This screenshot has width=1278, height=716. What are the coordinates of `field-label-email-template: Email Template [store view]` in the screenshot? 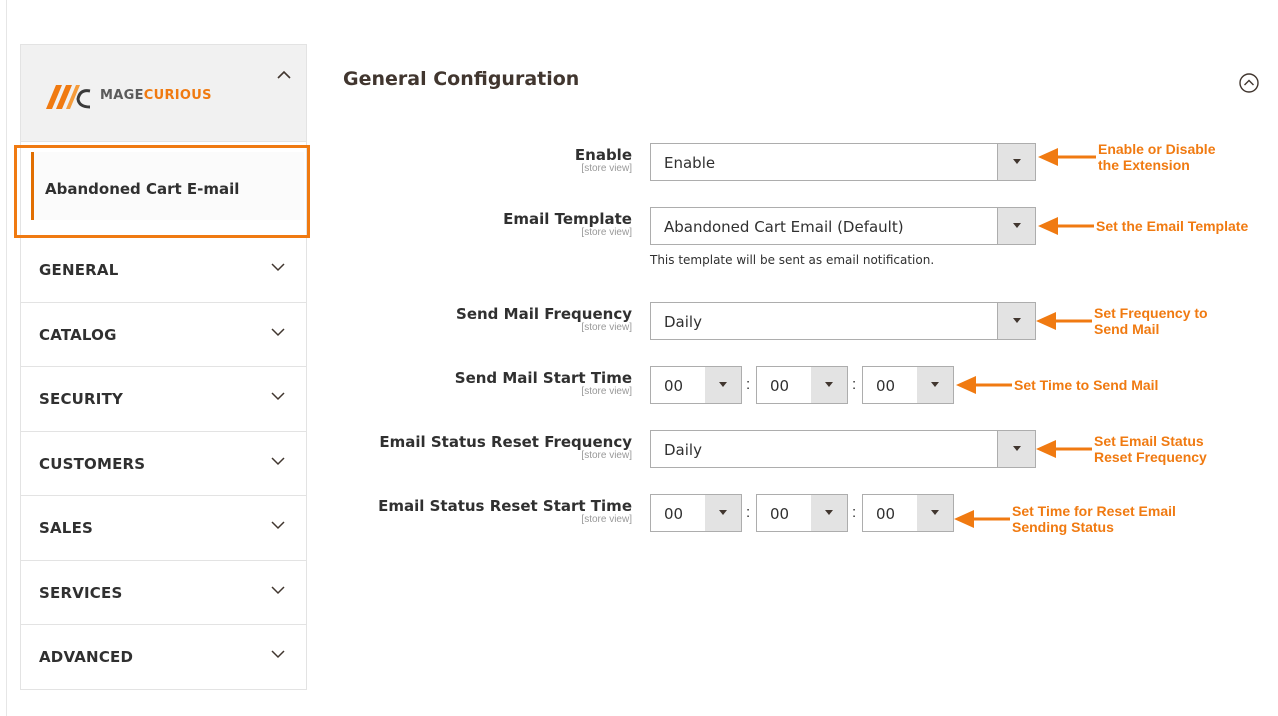 It's located at (567, 224).